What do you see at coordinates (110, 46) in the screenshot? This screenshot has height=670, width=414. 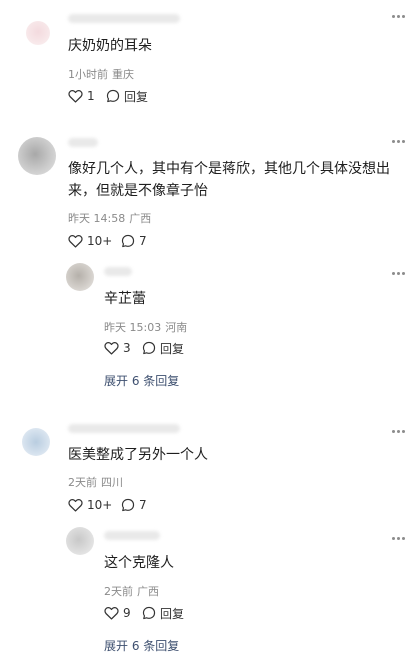 I see `comment-text: 庆奶奶的耳朵` at bounding box center [110, 46].